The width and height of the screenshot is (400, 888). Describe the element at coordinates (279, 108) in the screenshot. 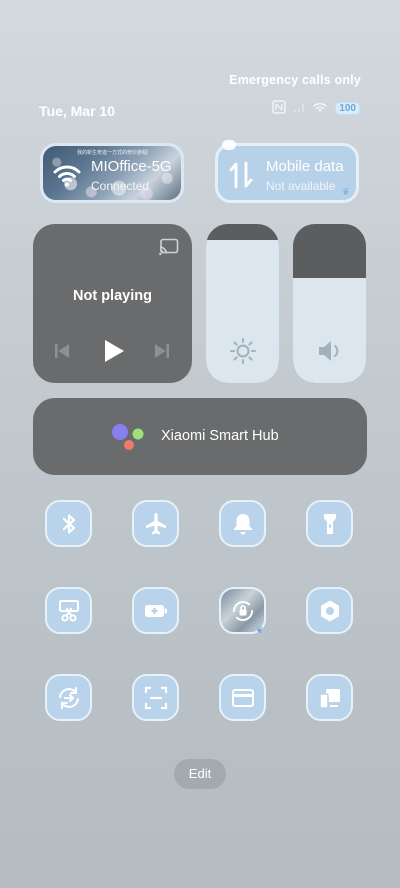

I see `nfc-icon` at that location.